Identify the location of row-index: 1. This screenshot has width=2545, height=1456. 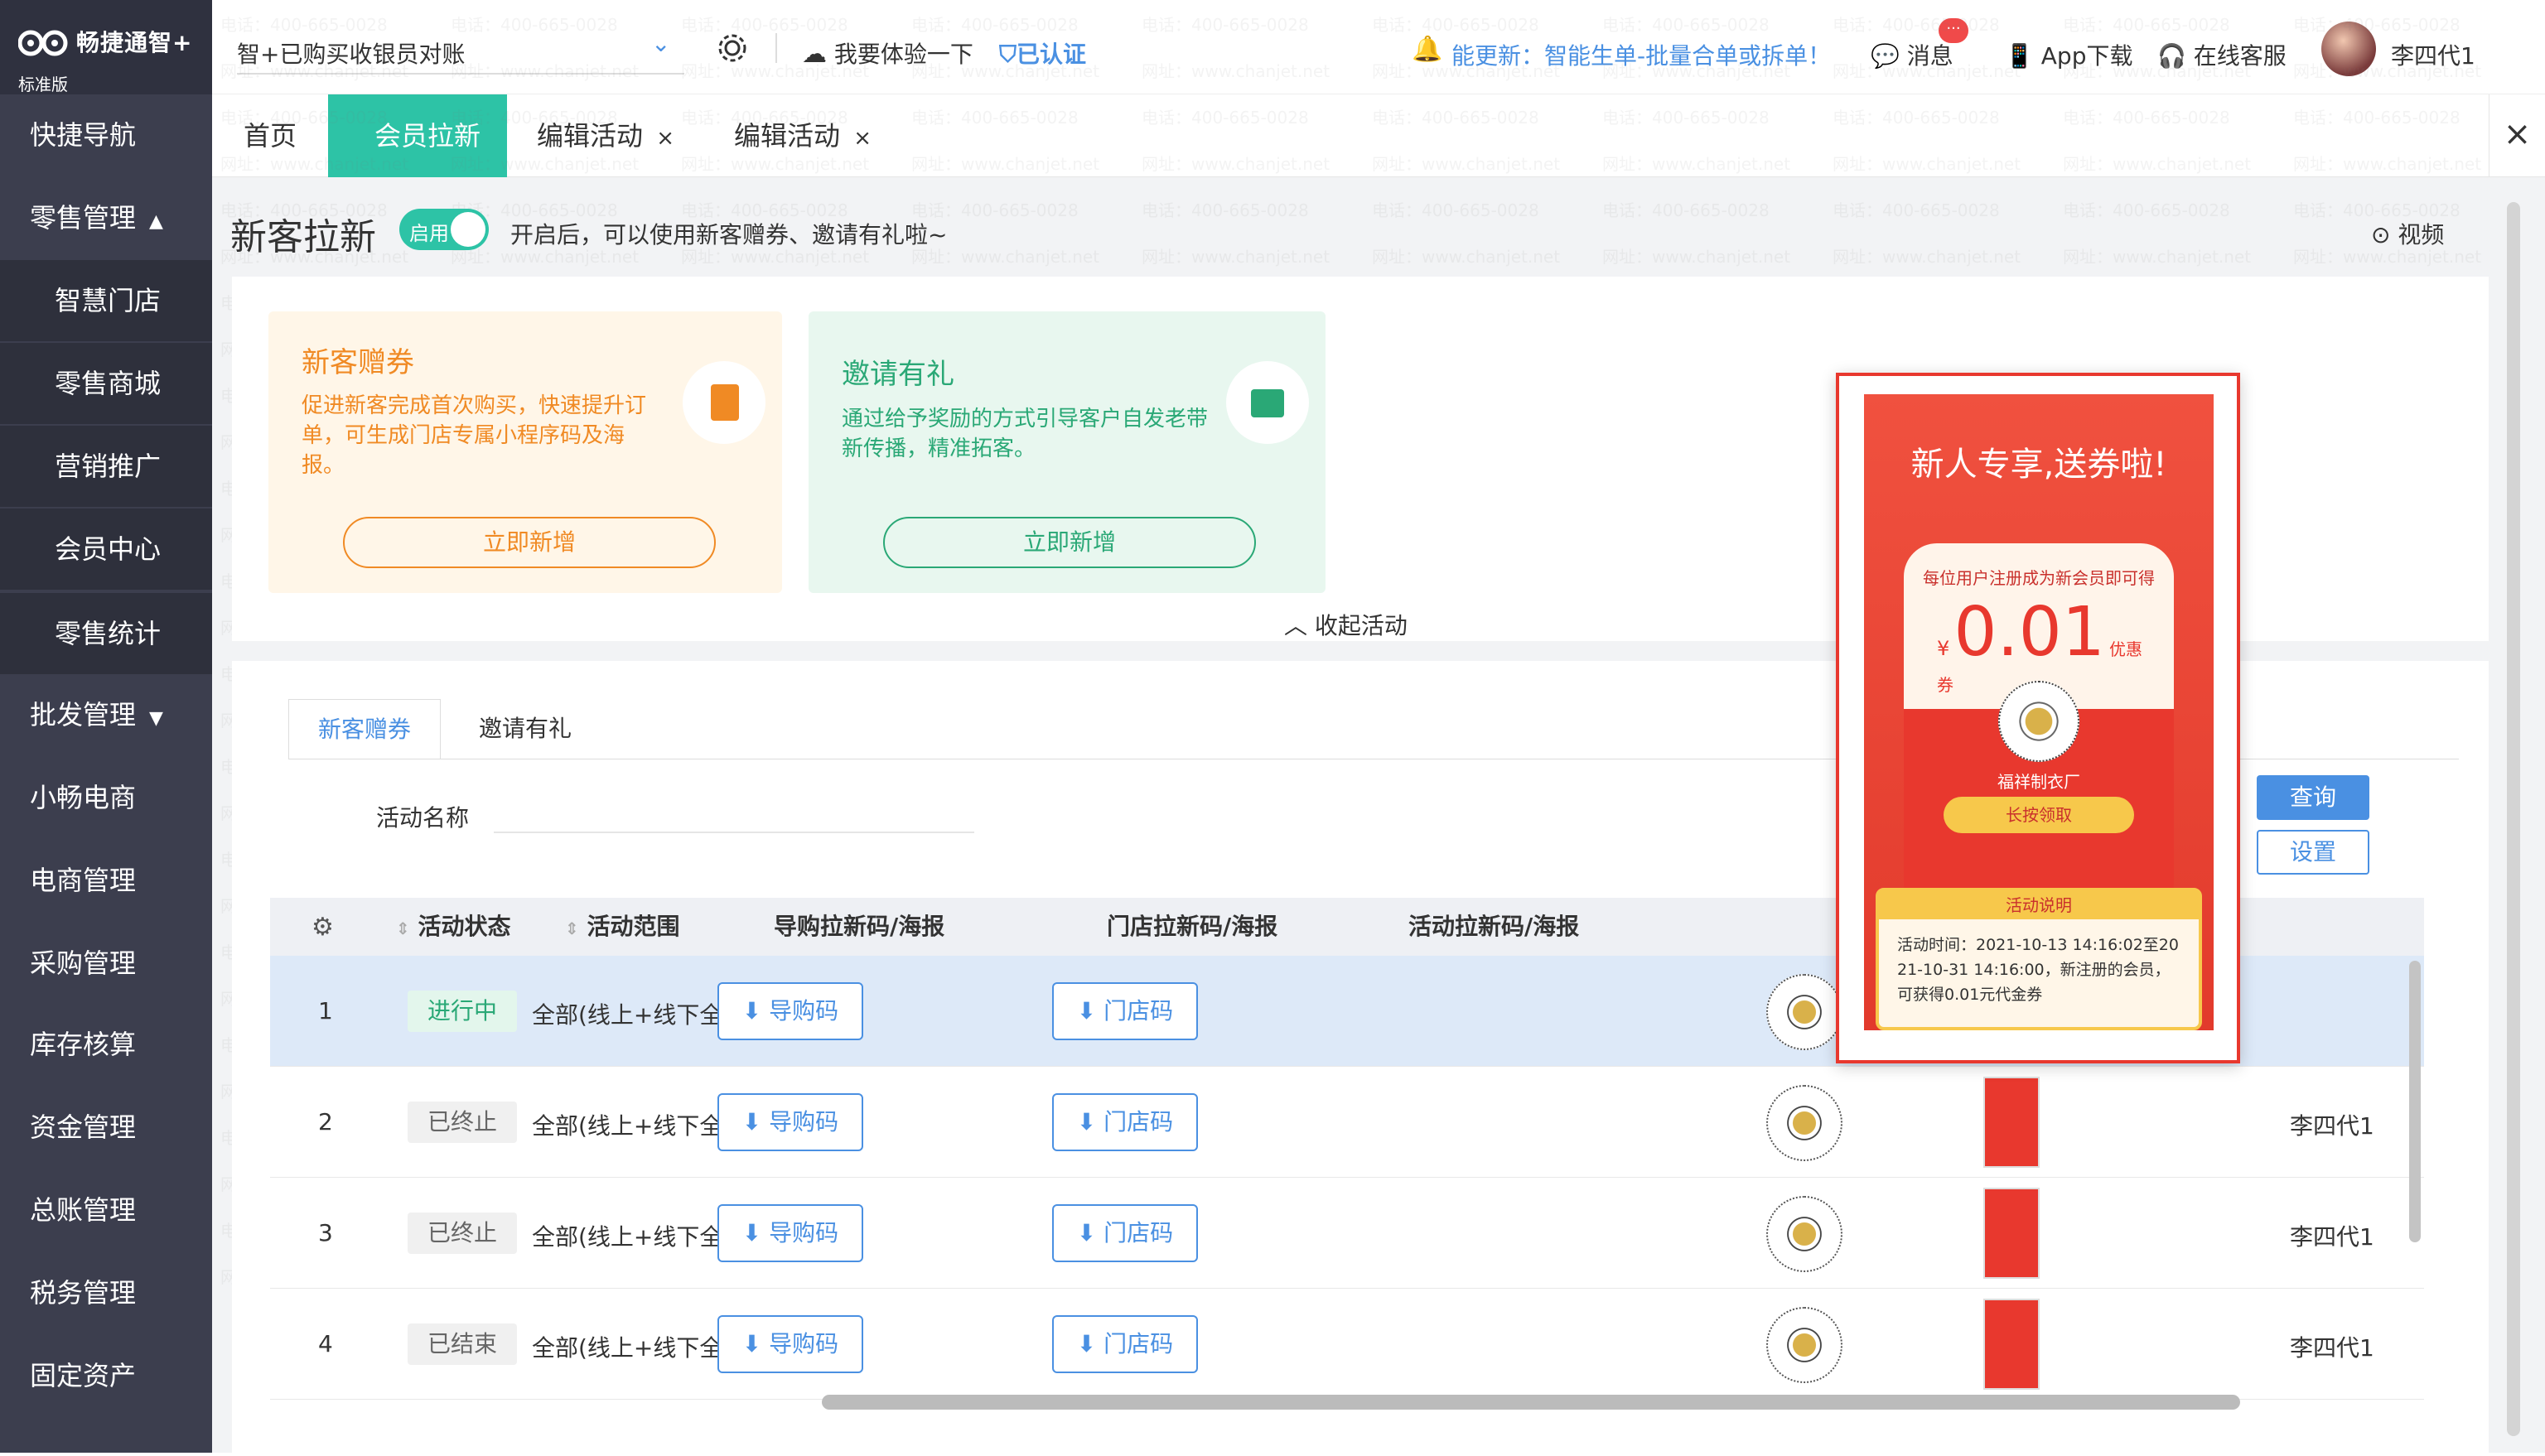
(325, 1011).